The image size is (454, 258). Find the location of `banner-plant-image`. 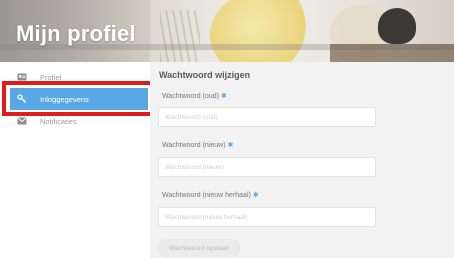

banner-plant-image is located at coordinates (180, 36).